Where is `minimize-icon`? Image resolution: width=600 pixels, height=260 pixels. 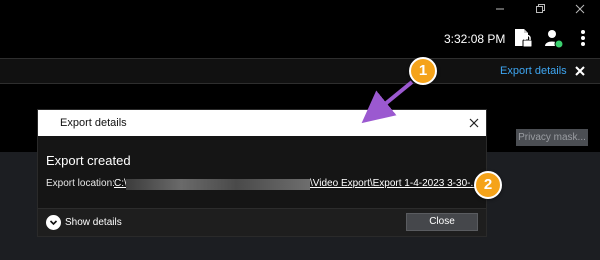
minimize-icon is located at coordinates (500, 9).